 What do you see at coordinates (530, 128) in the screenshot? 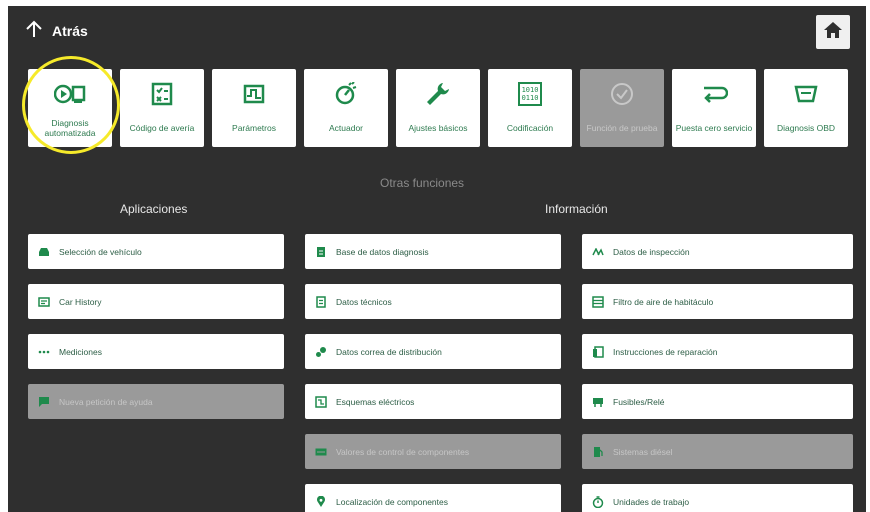
I see `tile-label: Codificación` at bounding box center [530, 128].